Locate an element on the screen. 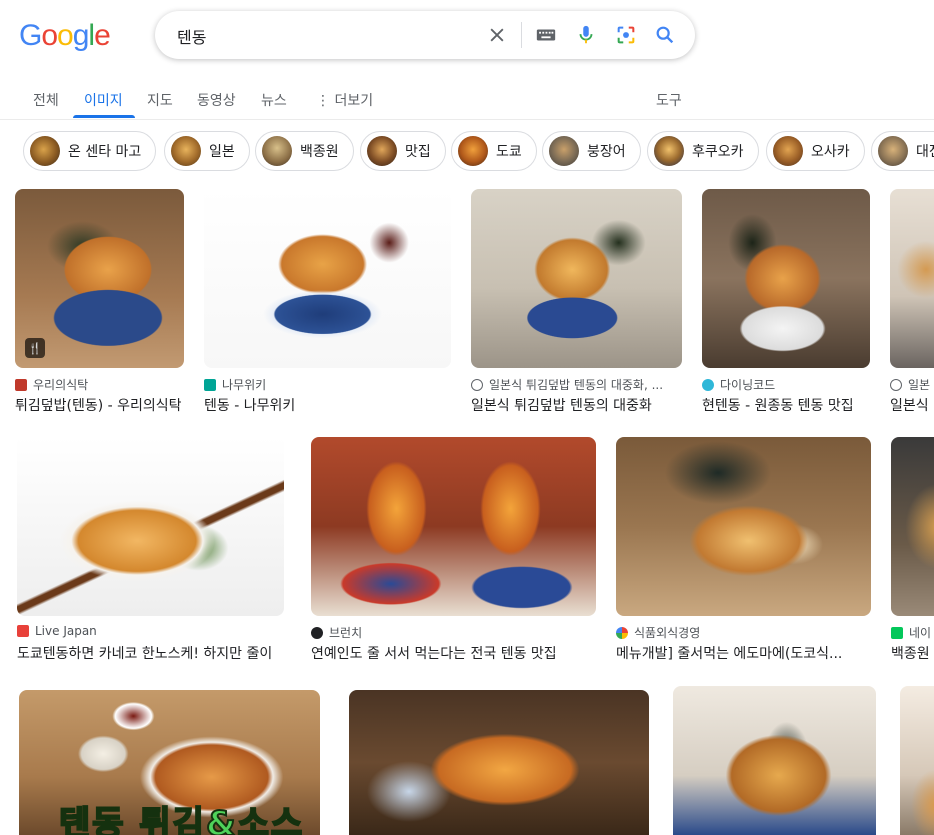  chip-label: 온 센타 마고 is located at coordinates (105, 152).